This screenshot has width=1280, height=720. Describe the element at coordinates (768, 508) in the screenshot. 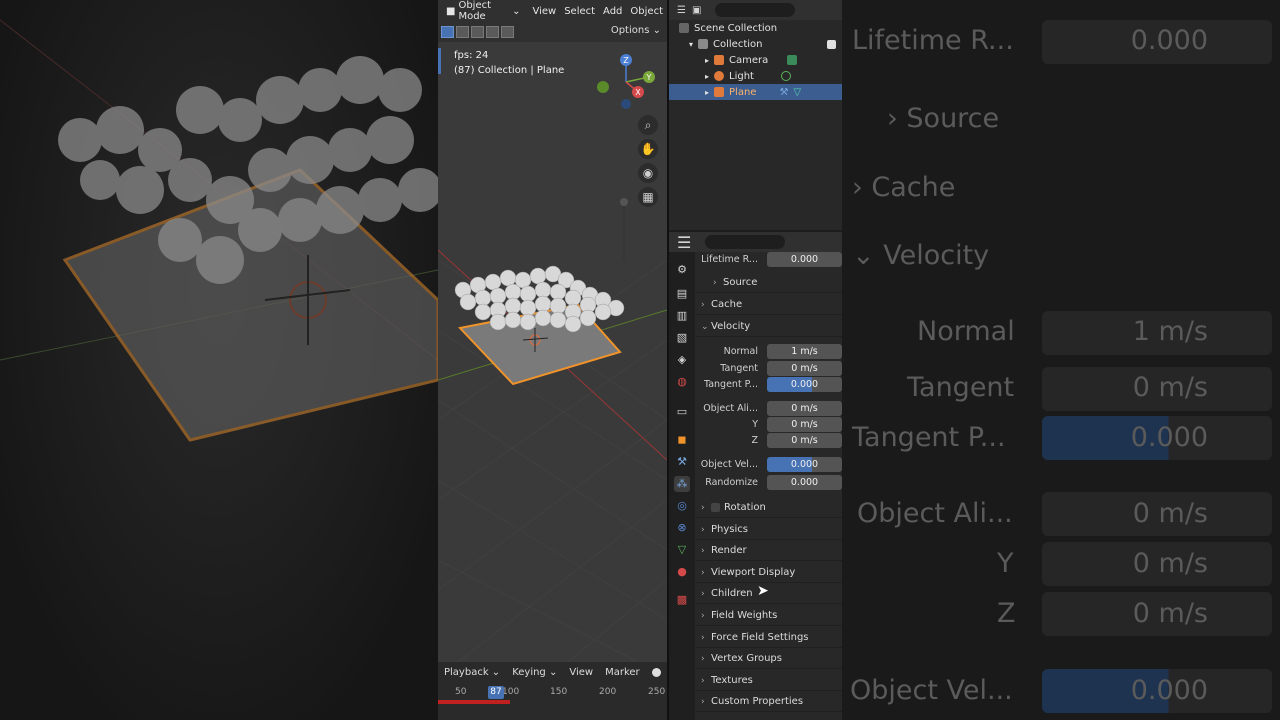

I see `rotation-panel: › Rotation` at that location.